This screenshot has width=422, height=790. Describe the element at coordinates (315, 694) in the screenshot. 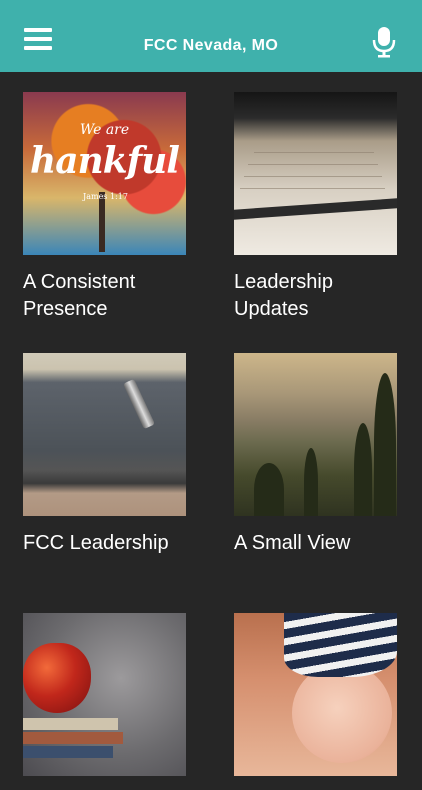

I see `mother-and-baby-image` at that location.